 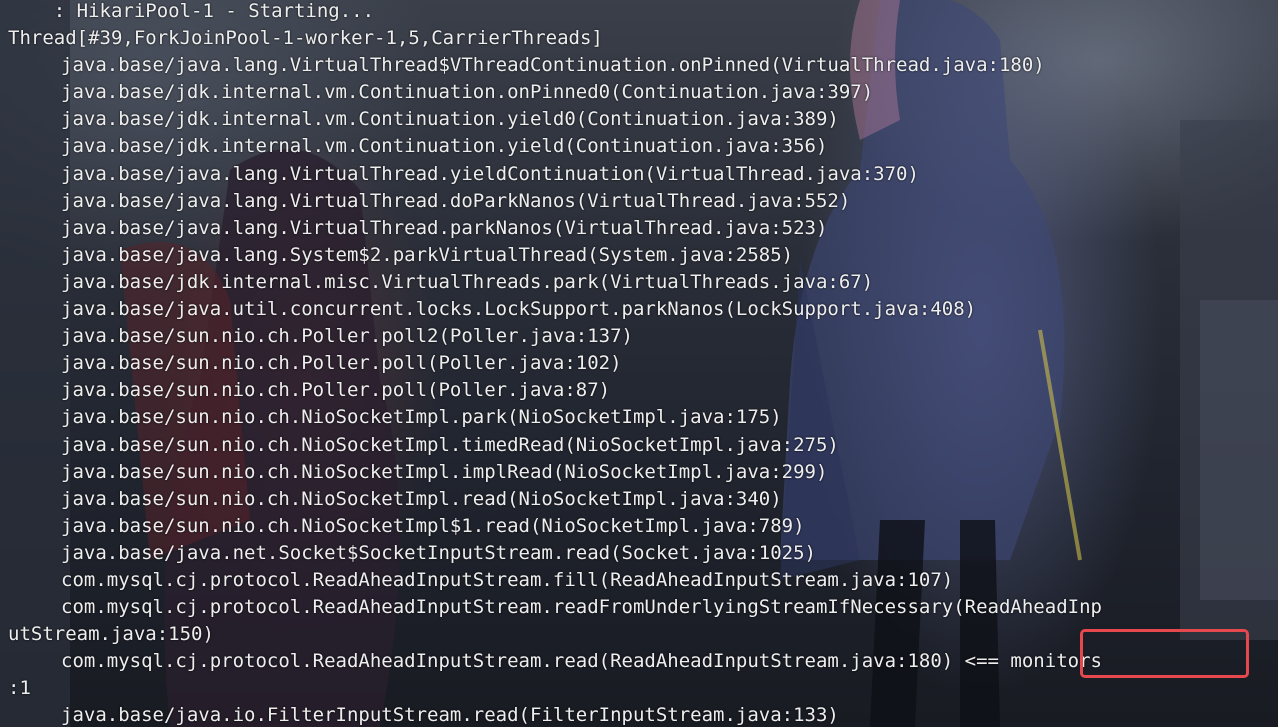 What do you see at coordinates (19, 688) in the screenshot?
I see `terminal-line: :1` at bounding box center [19, 688].